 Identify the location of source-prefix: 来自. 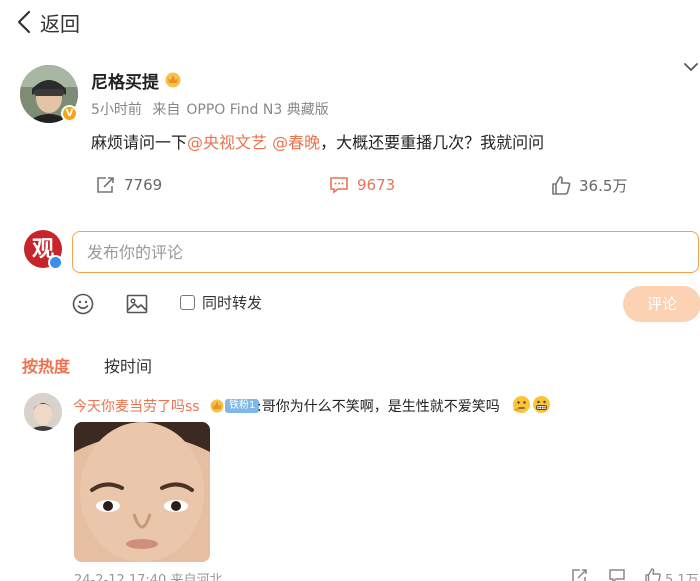
(166, 110).